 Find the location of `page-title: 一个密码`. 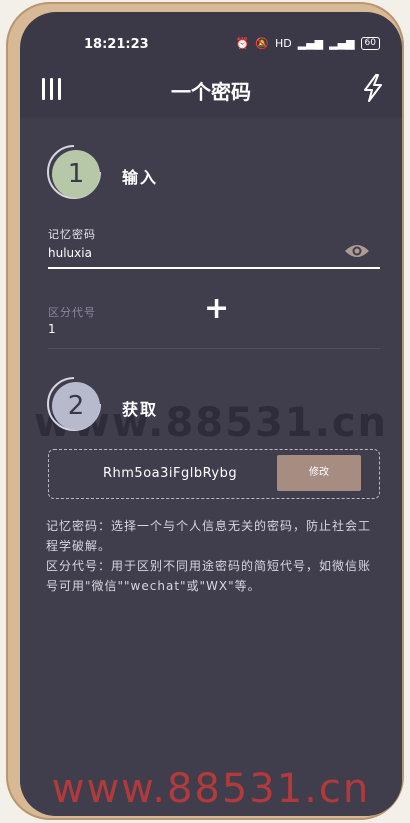

page-title: 一个密码 is located at coordinates (211, 92).